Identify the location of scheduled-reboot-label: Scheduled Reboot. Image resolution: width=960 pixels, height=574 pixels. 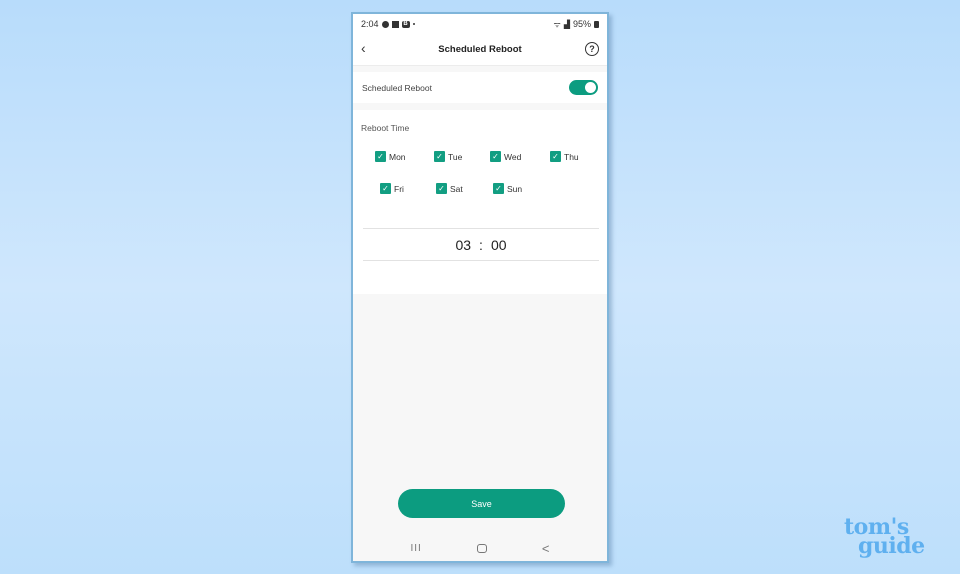
(397, 87).